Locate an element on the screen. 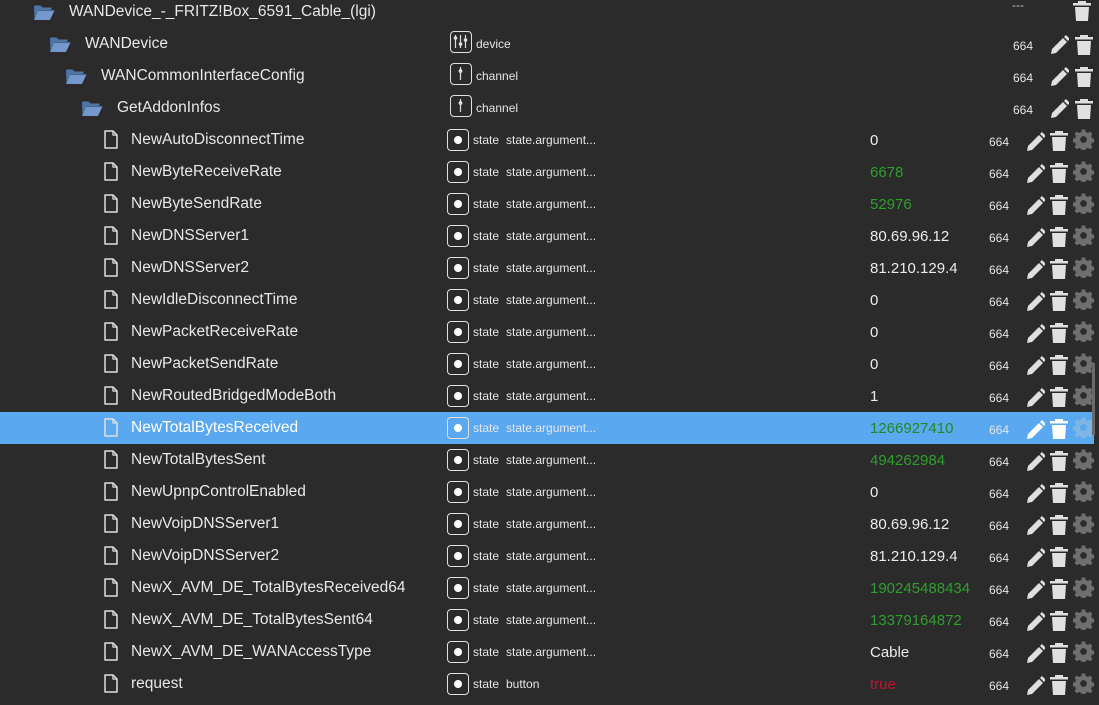 This screenshot has width=1099, height=705. state-value: 52976 is located at coordinates (891, 204).